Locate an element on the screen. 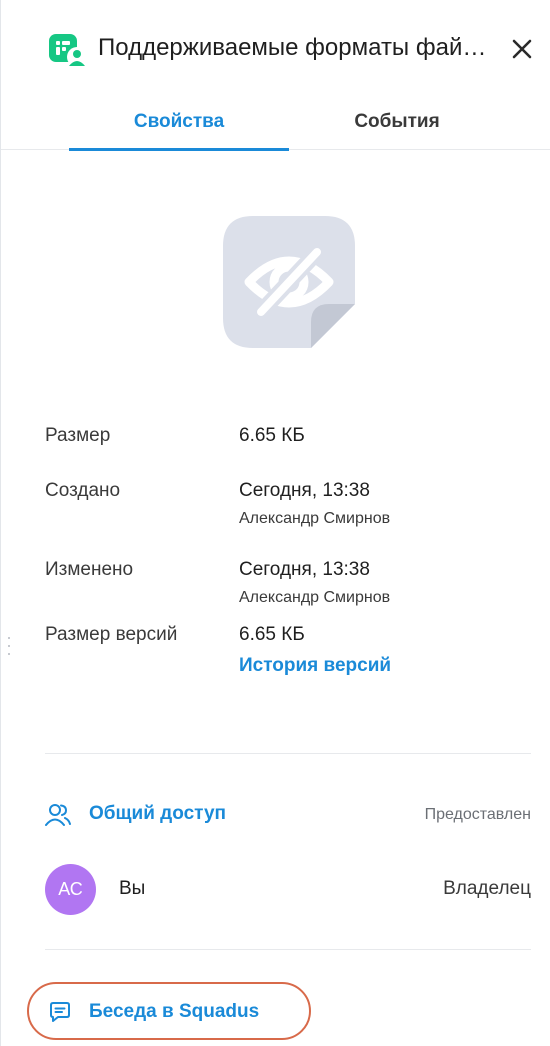  panel-title: Поддерживаемые форматы файлов is located at coordinates (295, 47).